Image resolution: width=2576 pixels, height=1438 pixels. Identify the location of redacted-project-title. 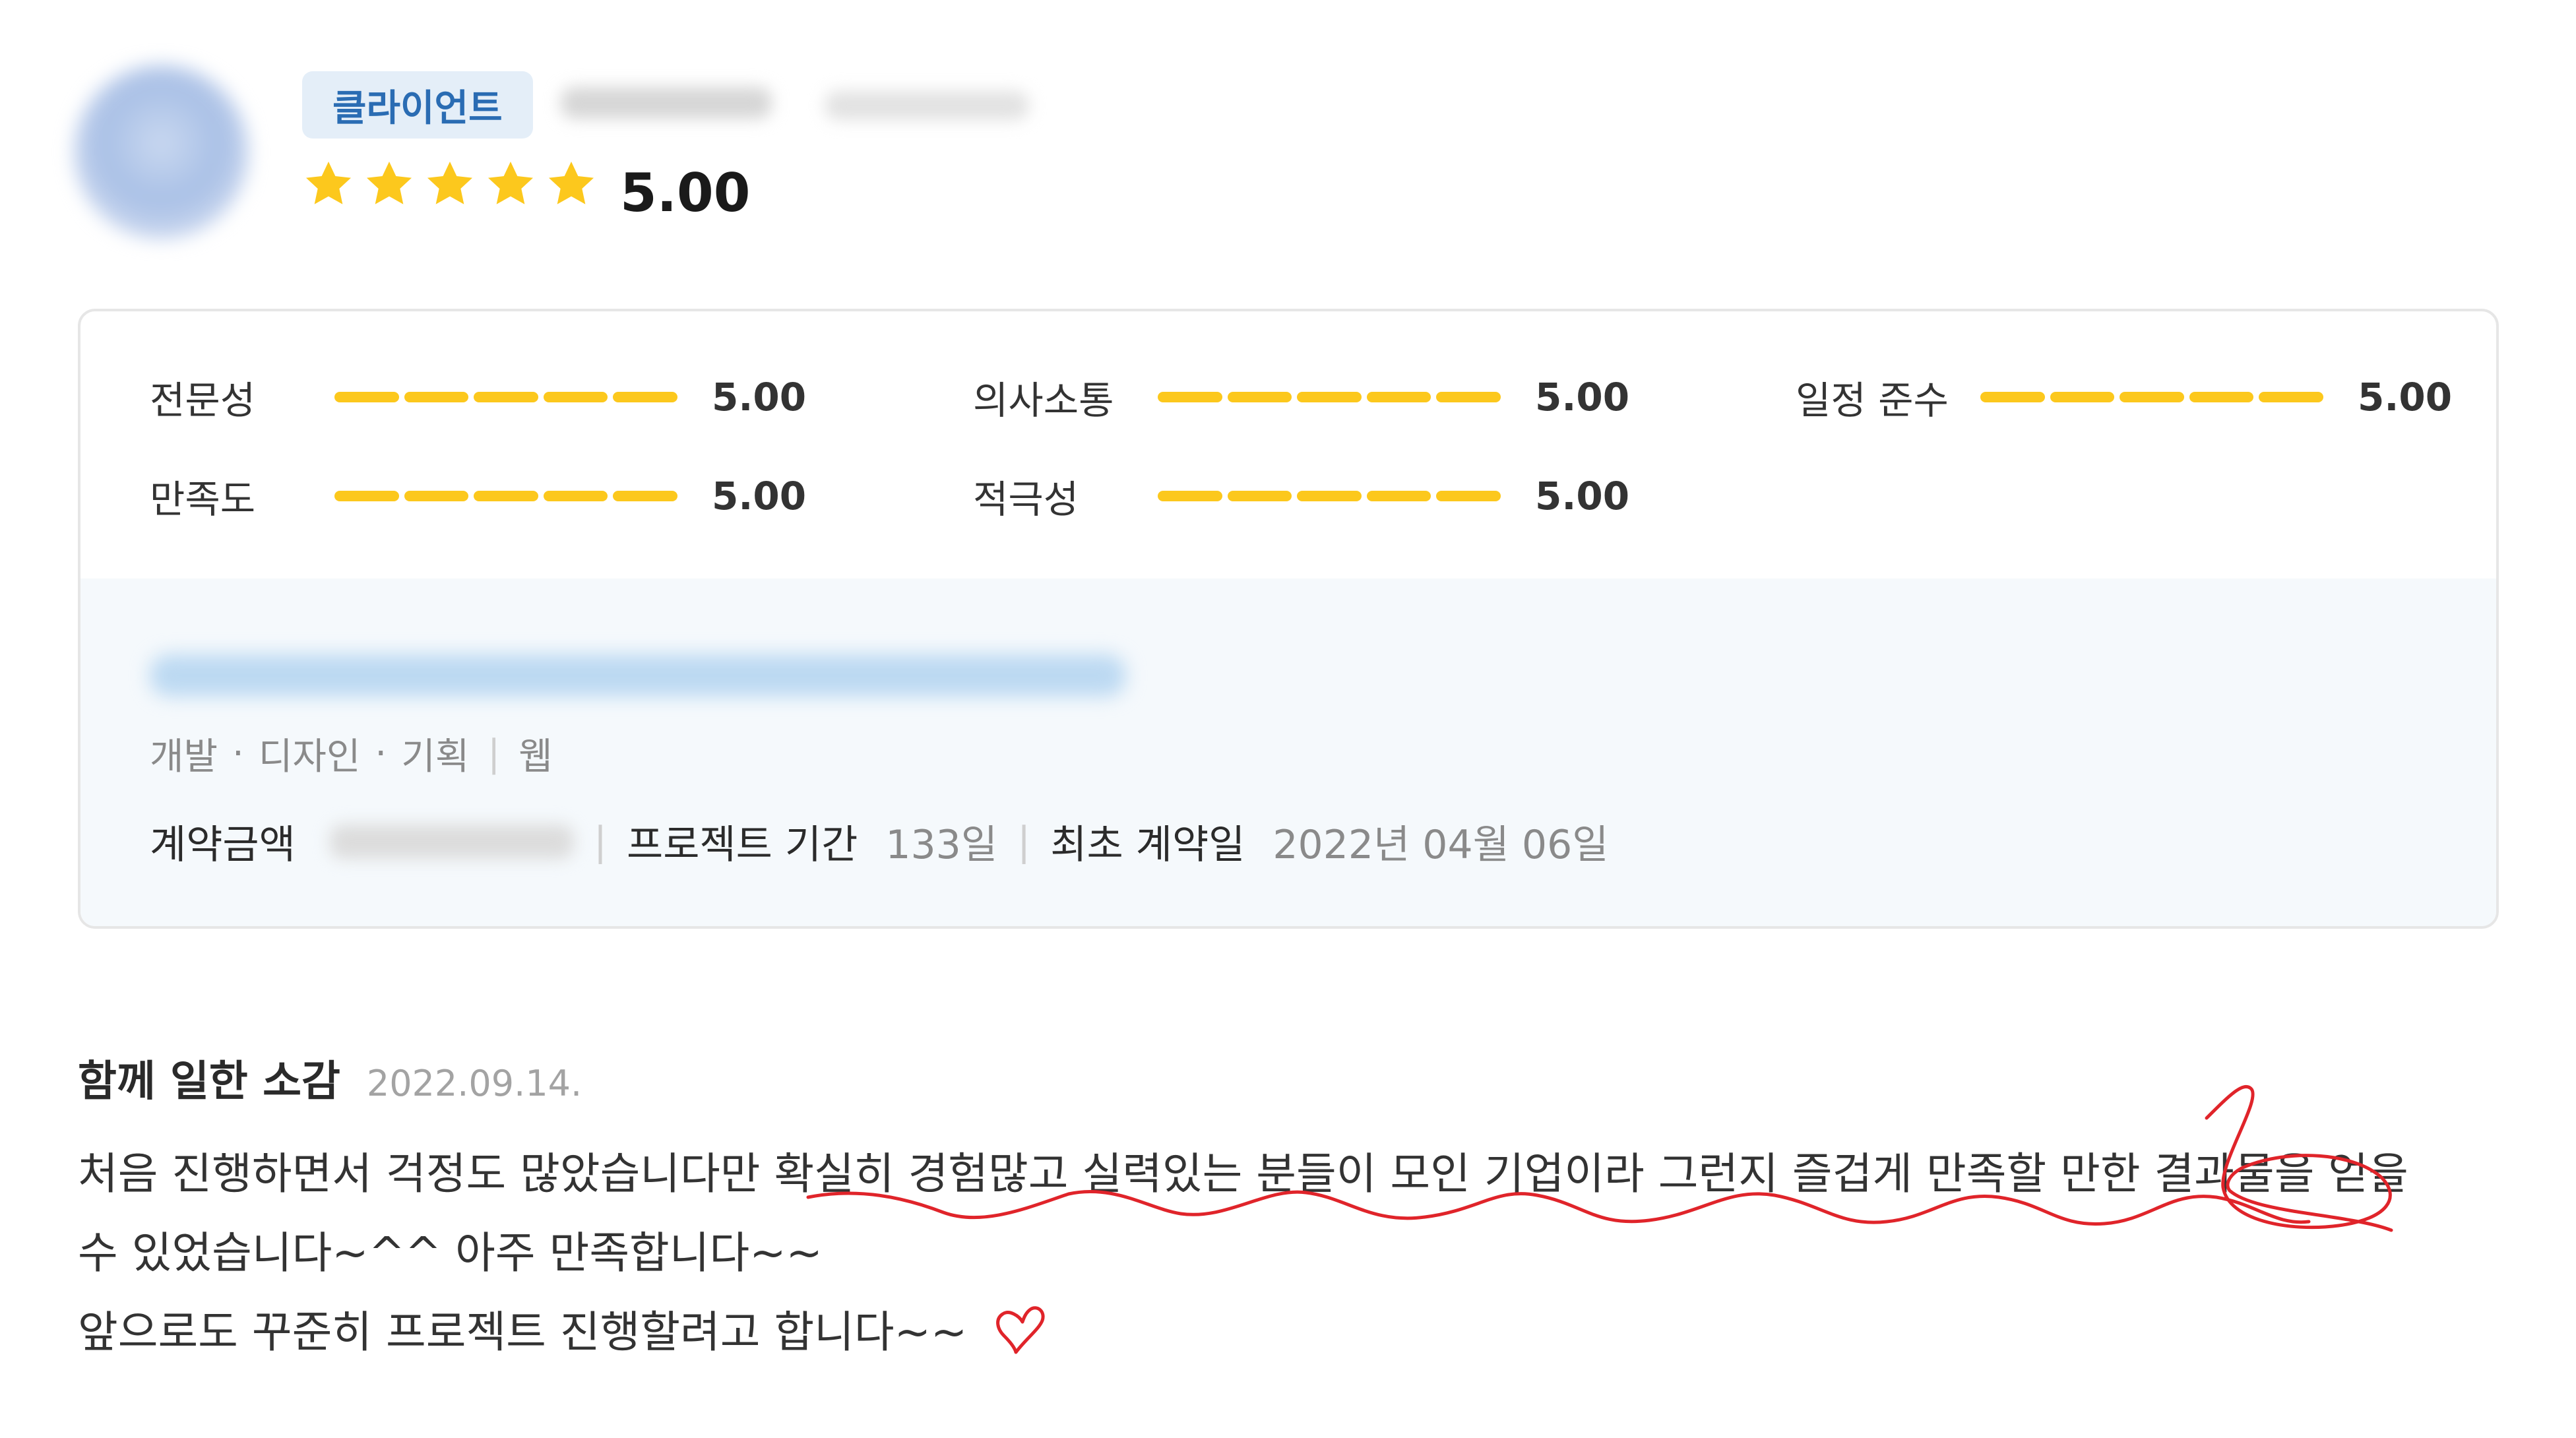
(638, 675).